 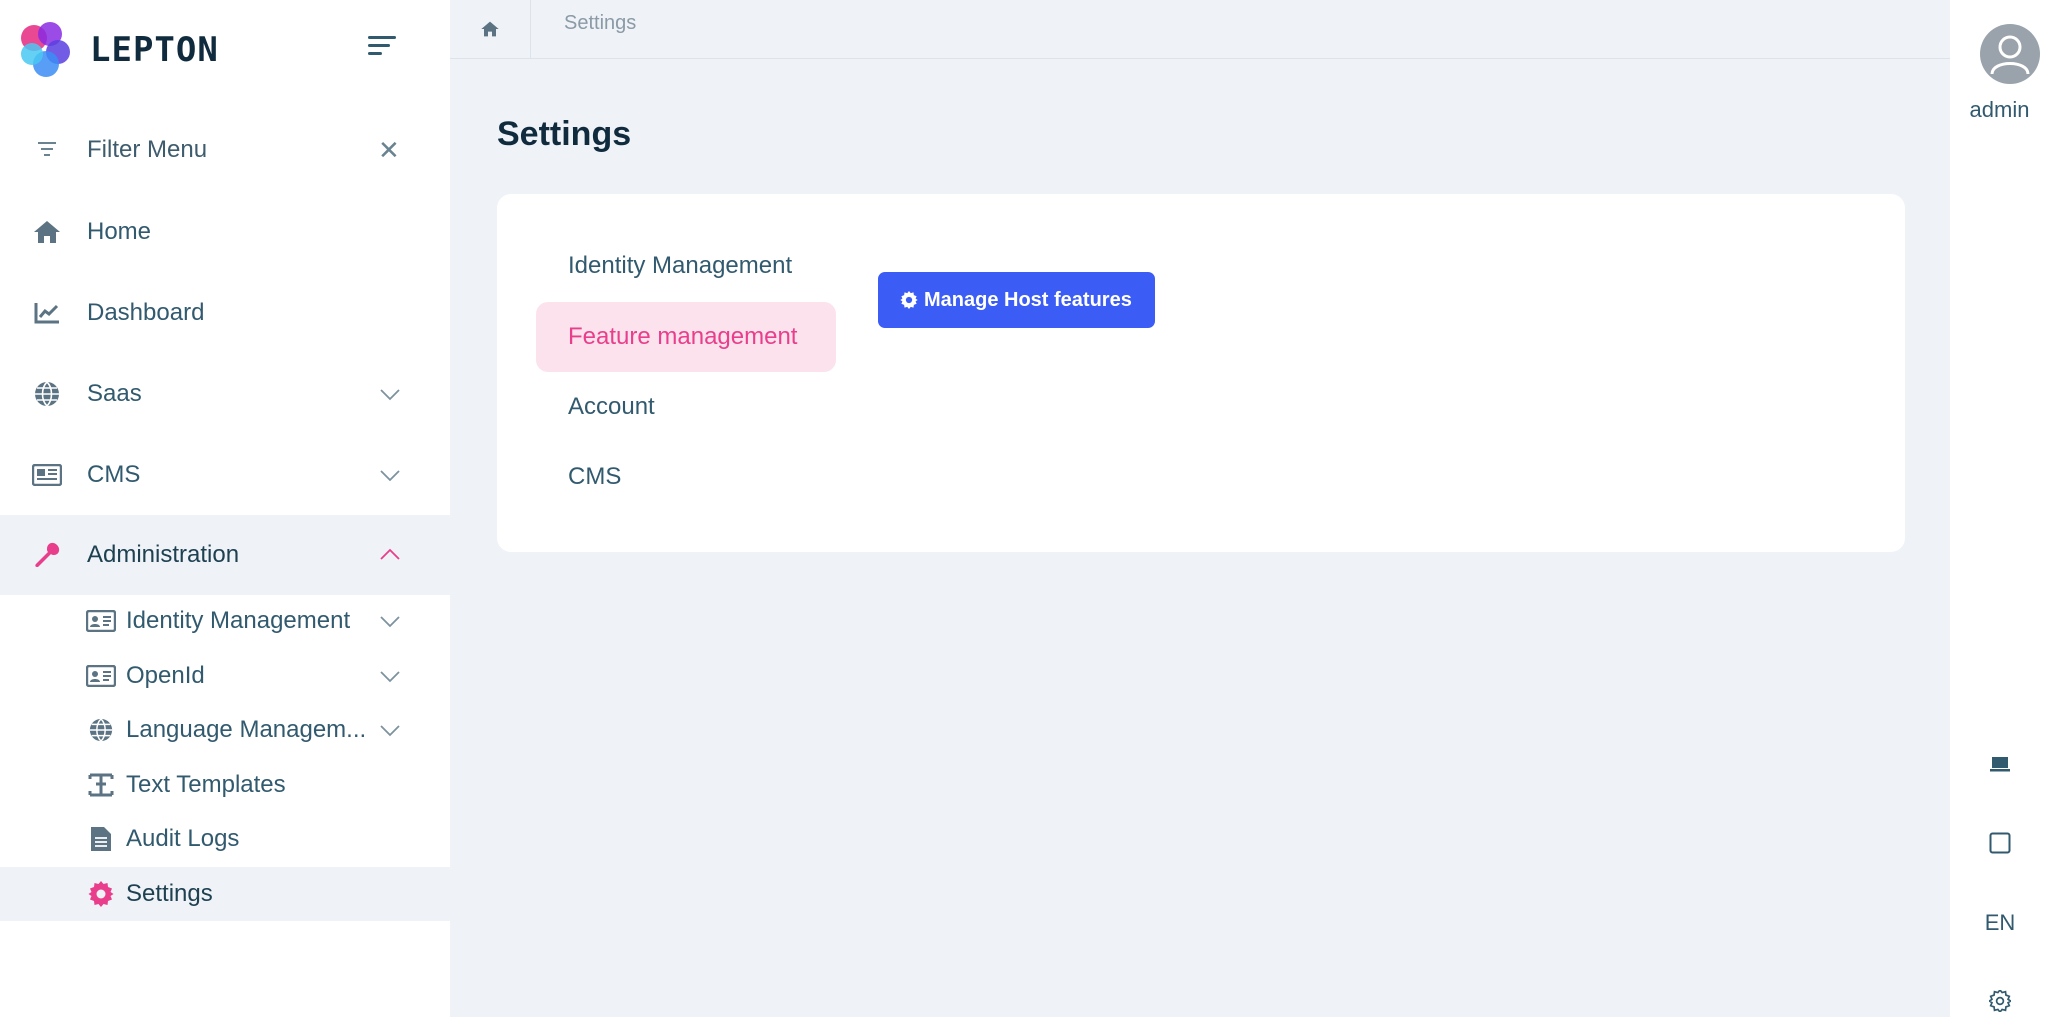 I want to click on sidebar-item-identity-management: Identity Management, so click(x=225, y=621).